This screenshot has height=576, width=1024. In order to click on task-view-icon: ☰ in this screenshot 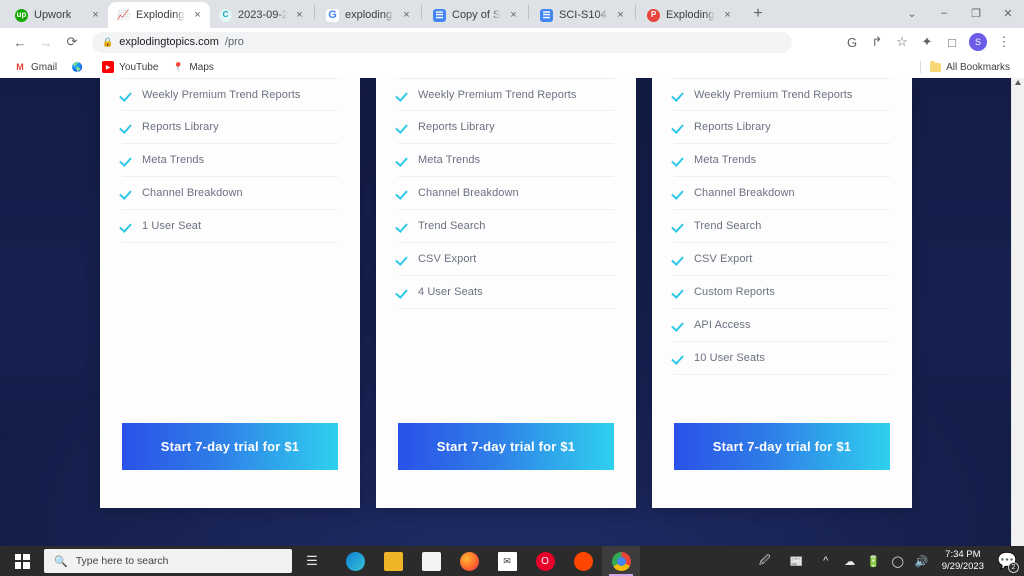, I will do `click(312, 561)`.